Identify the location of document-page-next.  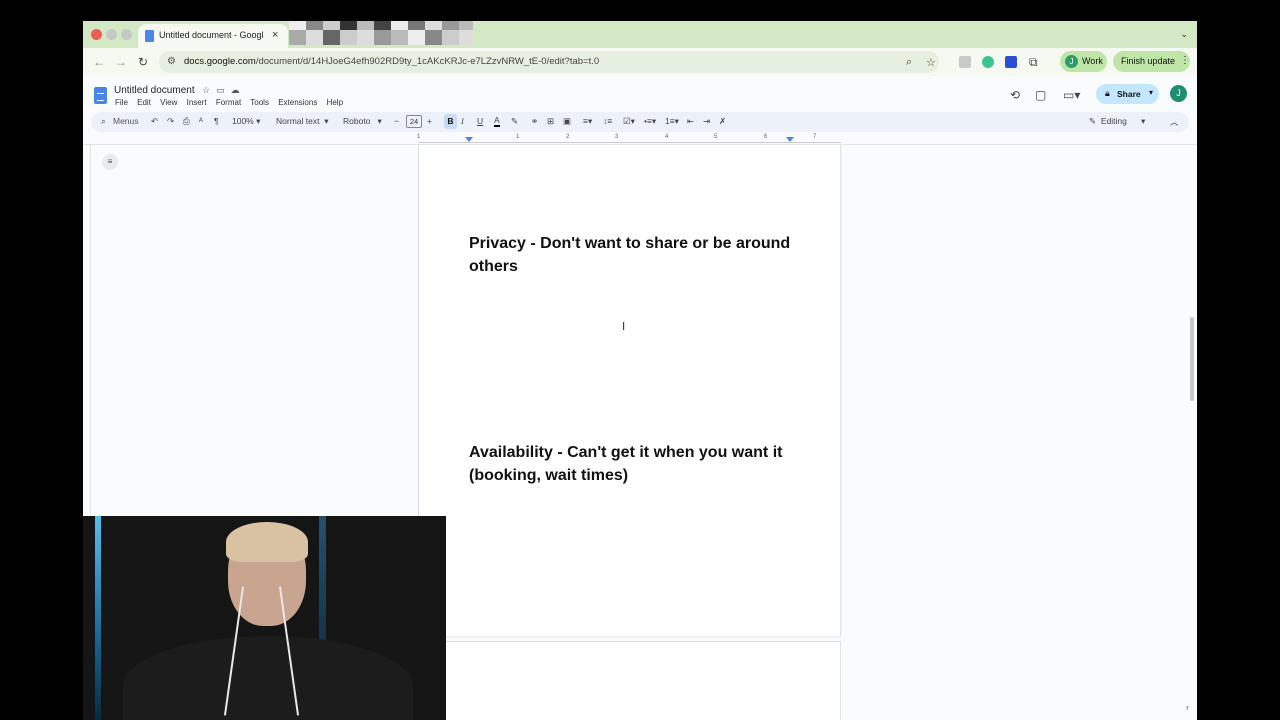
(630, 680).